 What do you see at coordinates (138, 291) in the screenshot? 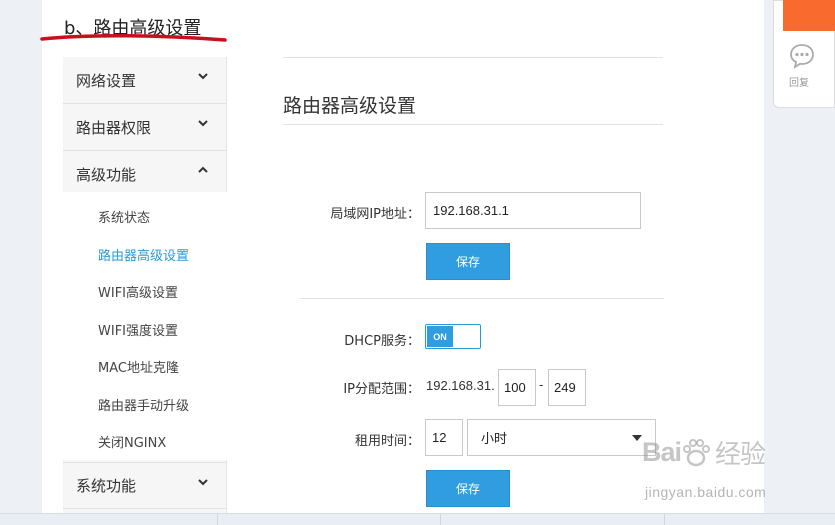
I see `sidebar-item-wifi-advanced: WIFI高级设置` at bounding box center [138, 291].